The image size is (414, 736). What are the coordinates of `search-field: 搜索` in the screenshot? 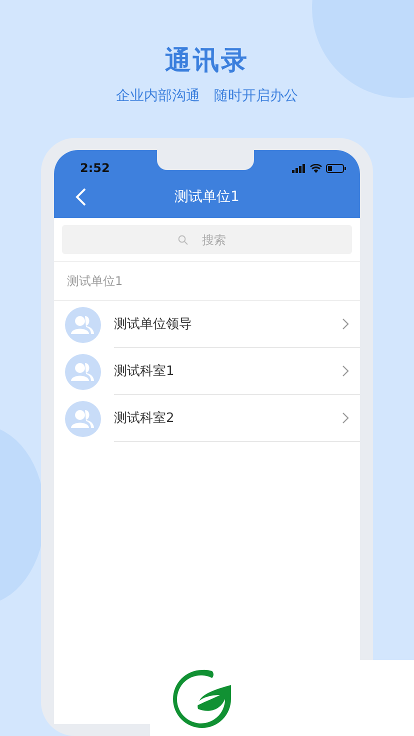 It's located at (207, 239).